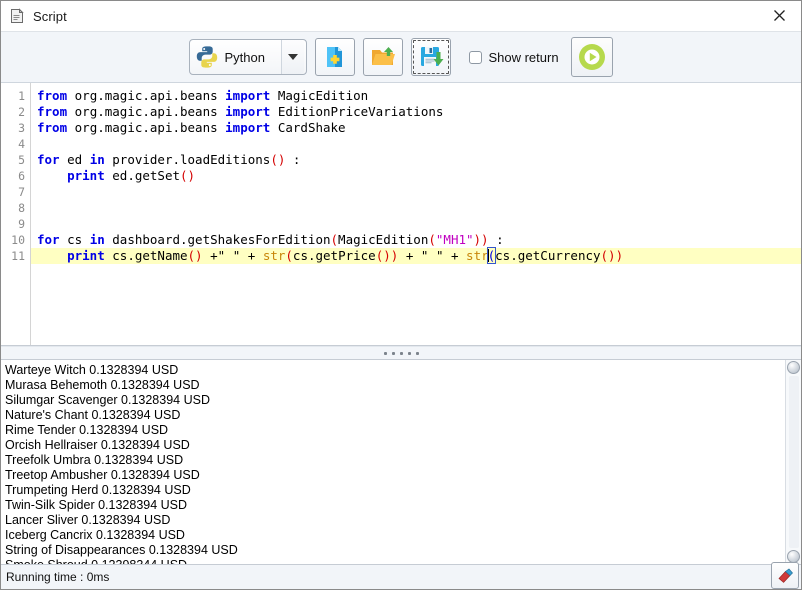  What do you see at coordinates (21, 96) in the screenshot?
I see `line-number: 1` at bounding box center [21, 96].